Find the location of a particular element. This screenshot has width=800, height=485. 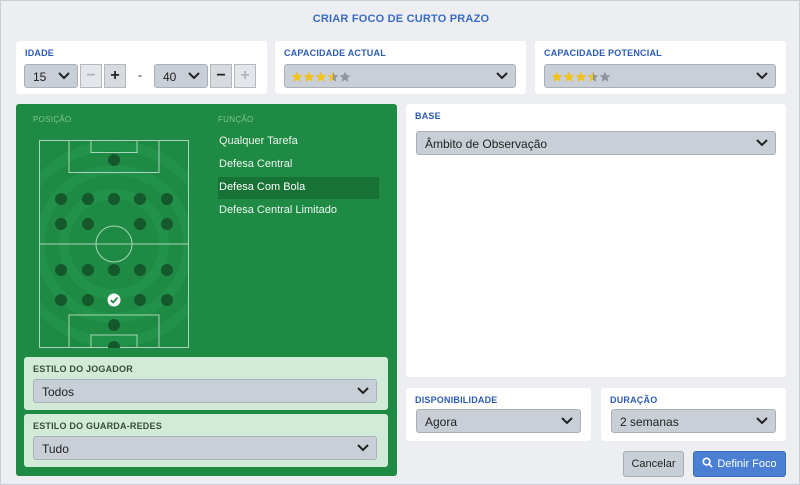

goalkeeper-style-label: ESTILO DO GUARDA-REDES is located at coordinates (97, 426).